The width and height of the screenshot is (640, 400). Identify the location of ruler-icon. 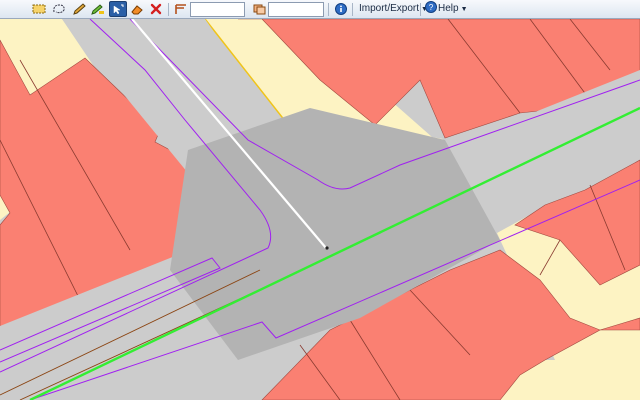
(180, 9).